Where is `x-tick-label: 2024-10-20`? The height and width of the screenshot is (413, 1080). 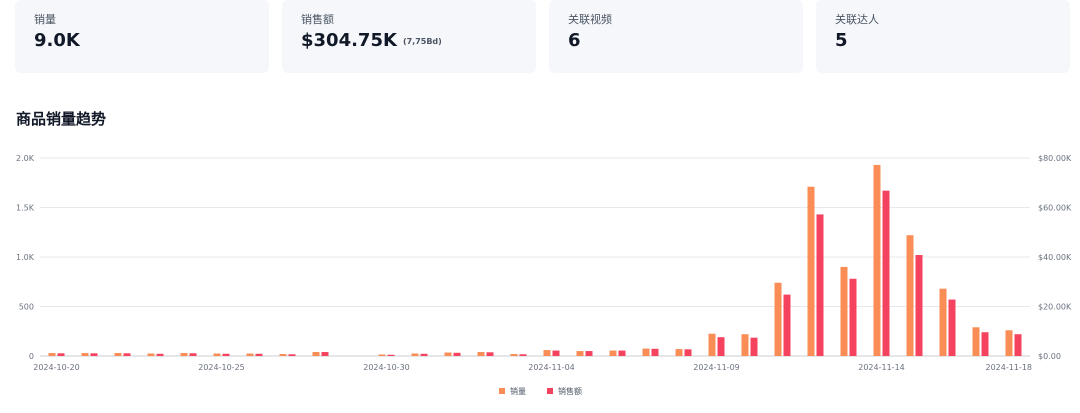
x-tick-label: 2024-10-20 is located at coordinates (56, 367).